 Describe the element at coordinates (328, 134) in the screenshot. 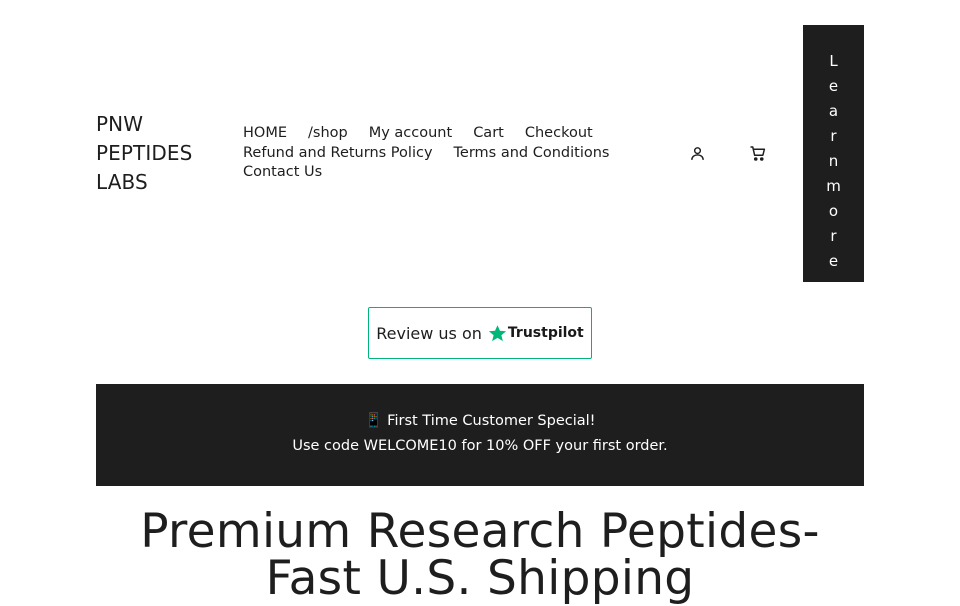

I see `nav-item-shop: /shop` at that location.